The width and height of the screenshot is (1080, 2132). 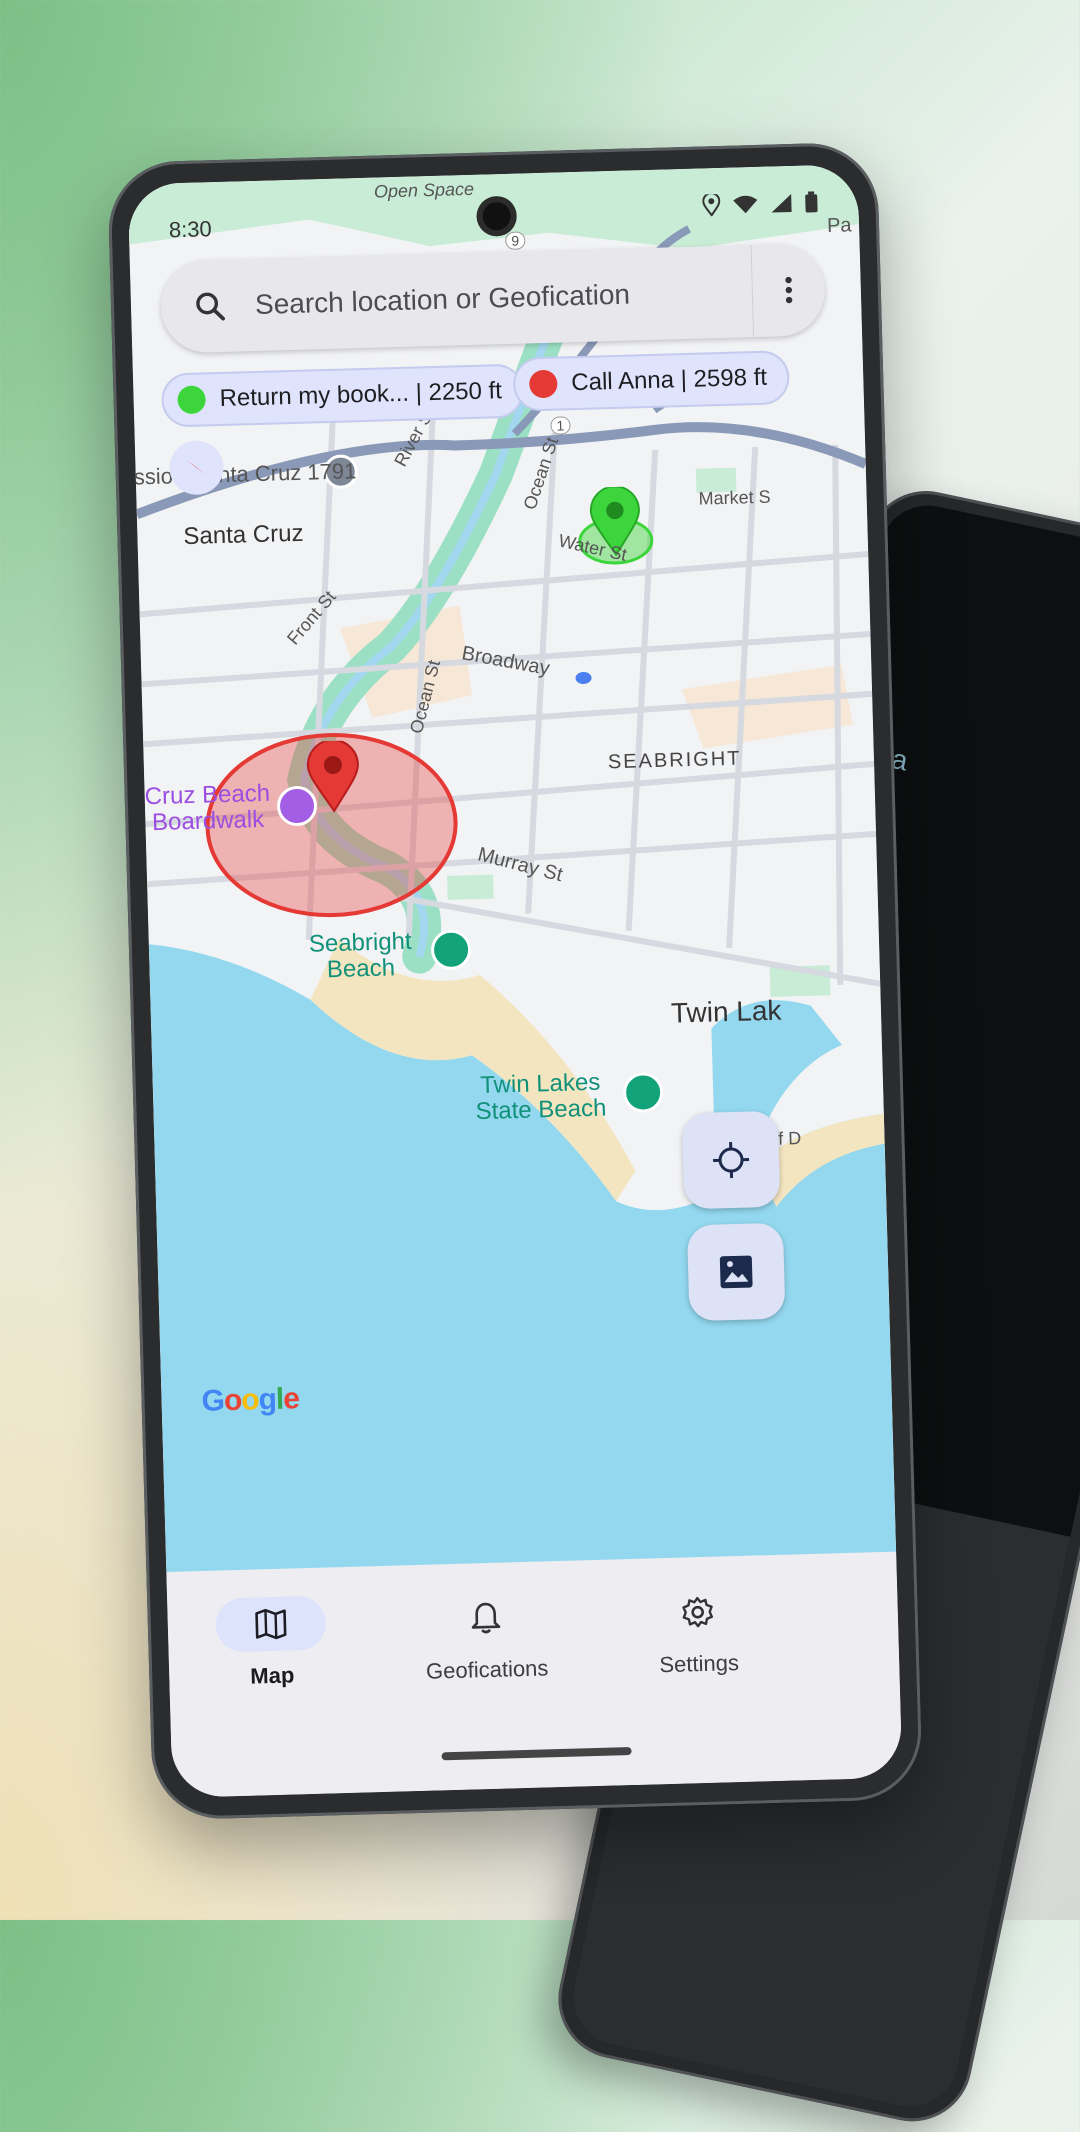 I want to click on nav-geofications-pill, so click(x=485, y=1618).